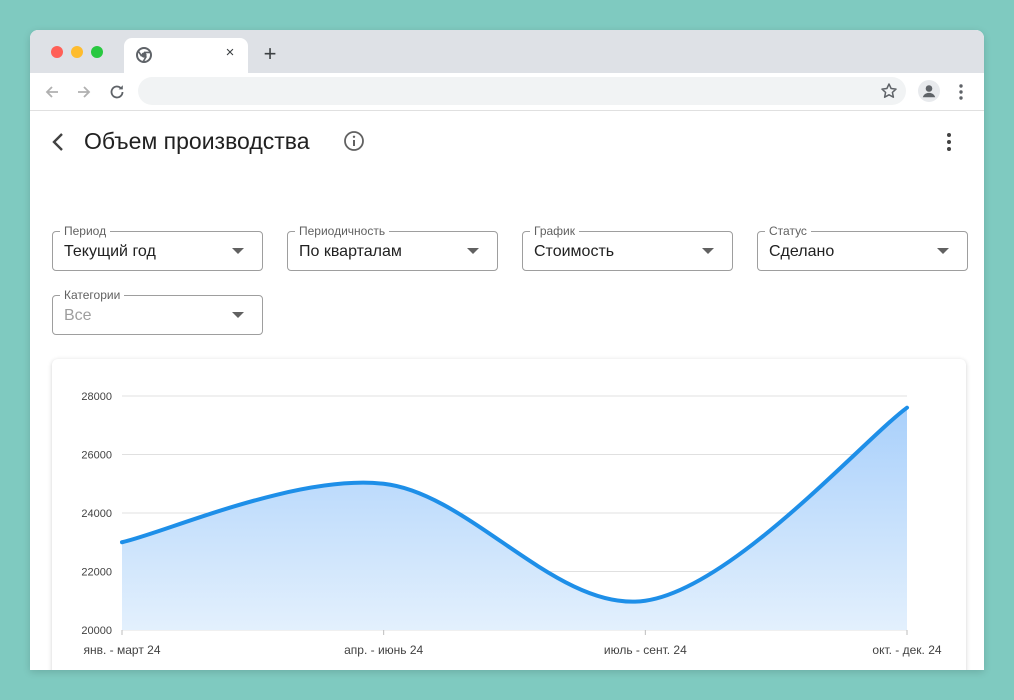 This screenshot has height=700, width=1014. I want to click on period-select-label: Период, so click(85, 231).